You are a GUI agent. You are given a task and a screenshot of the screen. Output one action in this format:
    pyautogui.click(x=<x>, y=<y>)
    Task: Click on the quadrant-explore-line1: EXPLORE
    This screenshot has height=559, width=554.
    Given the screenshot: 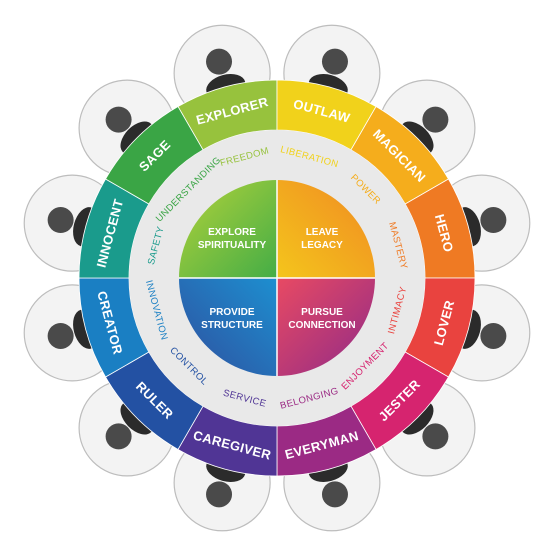 What is the action you would take?
    pyautogui.click(x=232, y=232)
    